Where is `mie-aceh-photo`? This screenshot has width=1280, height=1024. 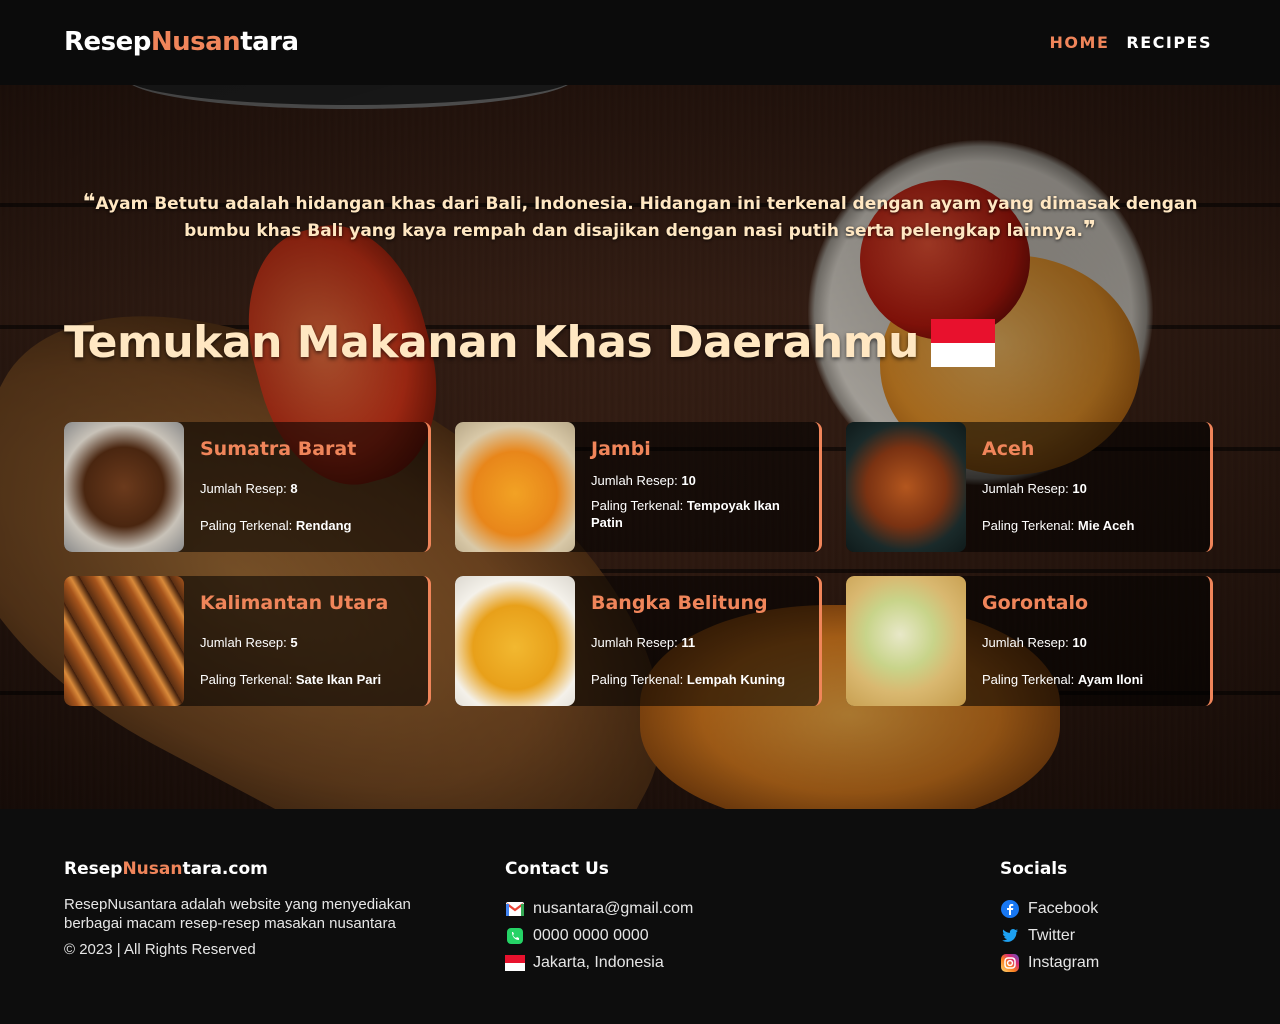
mie-aceh-photo is located at coordinates (906, 487).